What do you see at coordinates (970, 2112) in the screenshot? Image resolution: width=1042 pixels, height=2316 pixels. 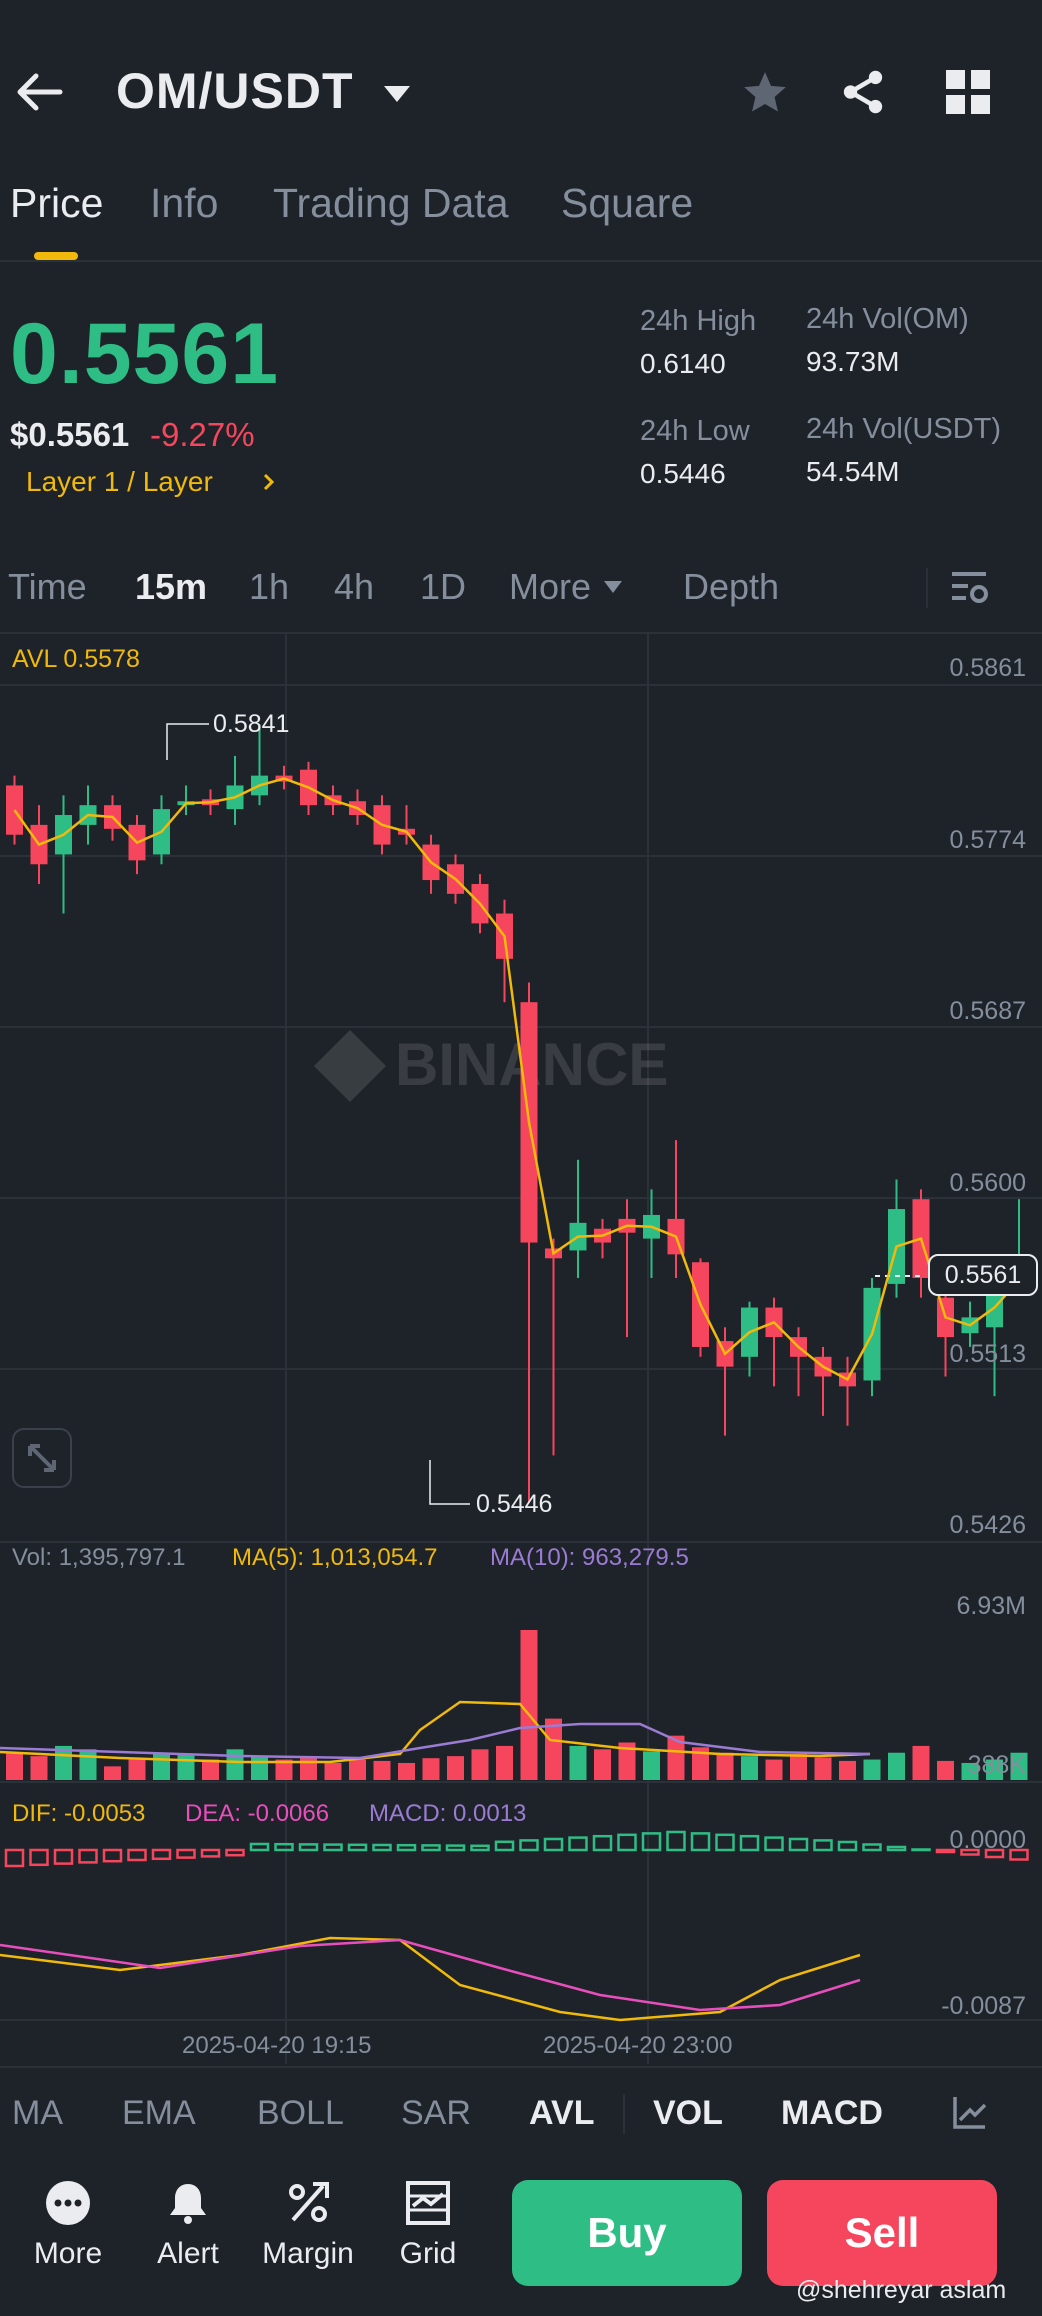 I see `indicator-settings-icon` at bounding box center [970, 2112].